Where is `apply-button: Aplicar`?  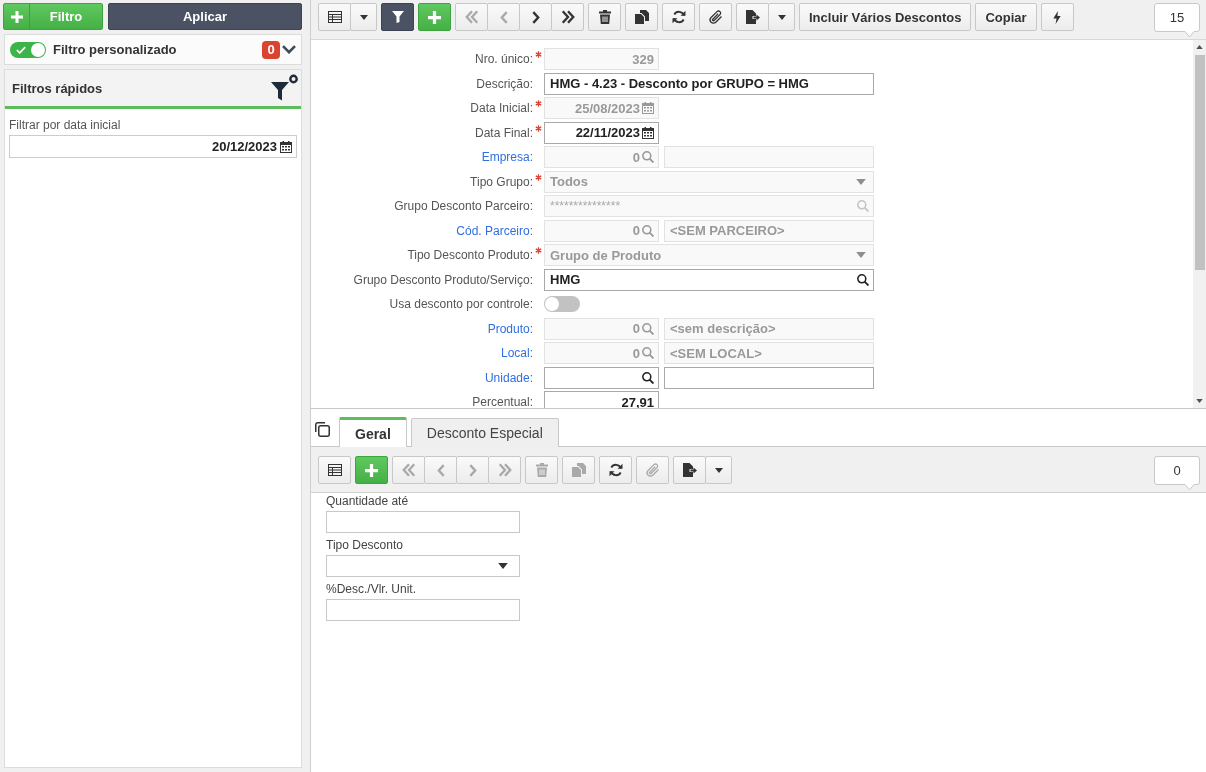 apply-button: Aplicar is located at coordinates (205, 16).